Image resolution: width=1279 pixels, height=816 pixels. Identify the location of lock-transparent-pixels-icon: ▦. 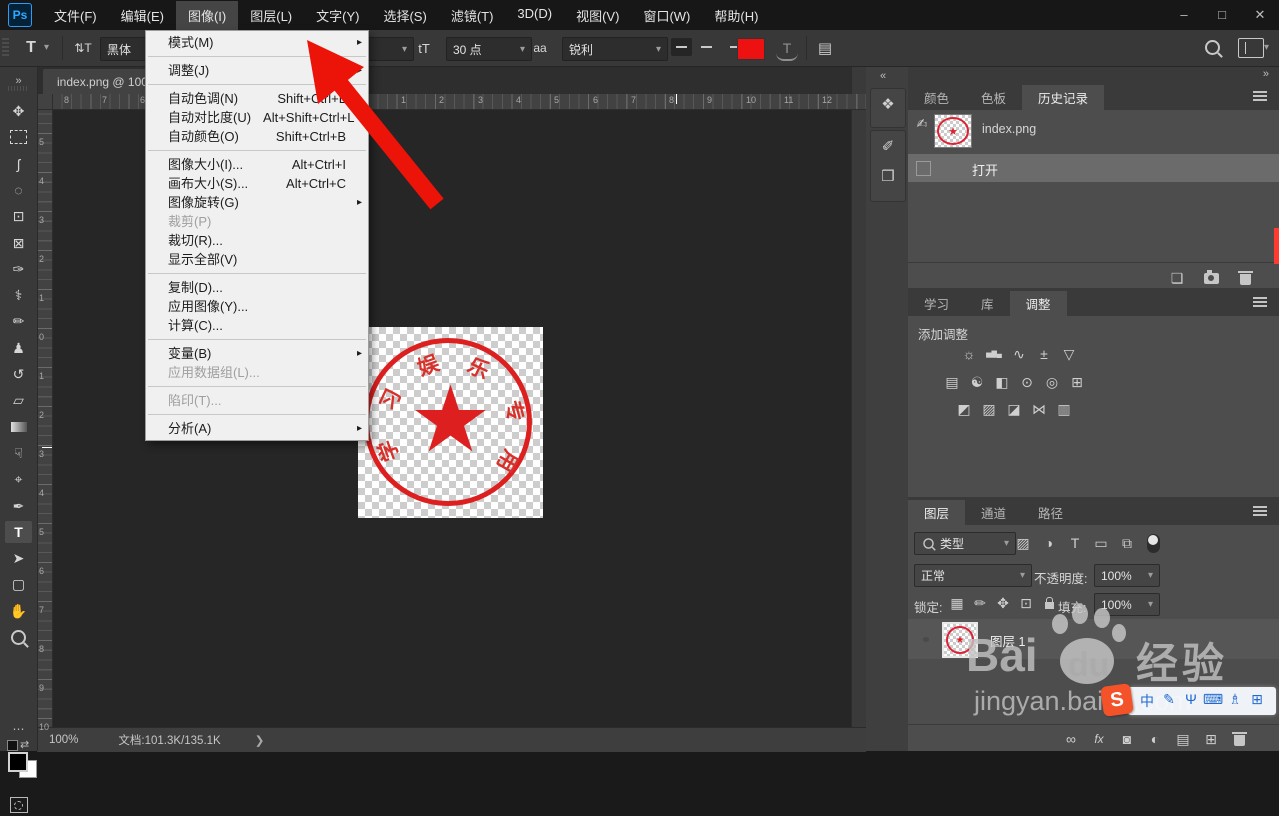
(957, 603).